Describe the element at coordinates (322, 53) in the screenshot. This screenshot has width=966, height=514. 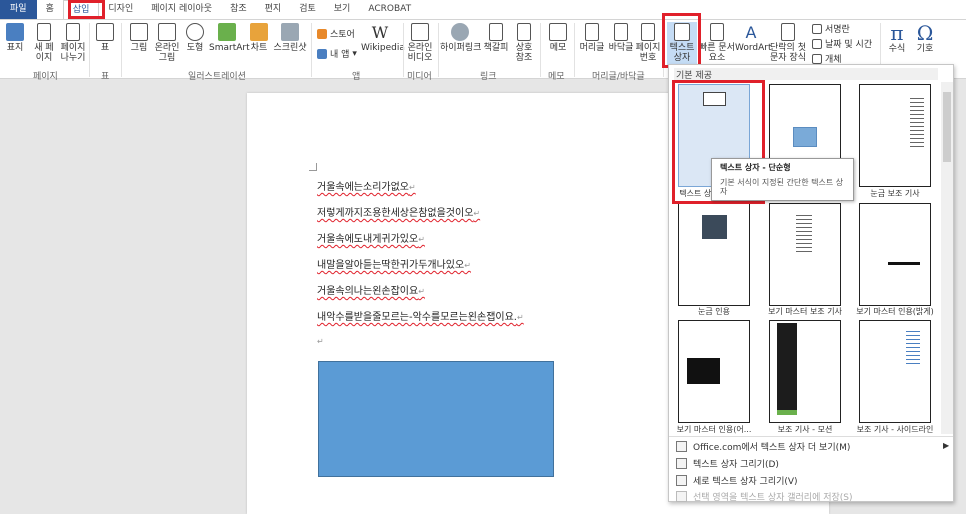
I see `apps-icon` at that location.